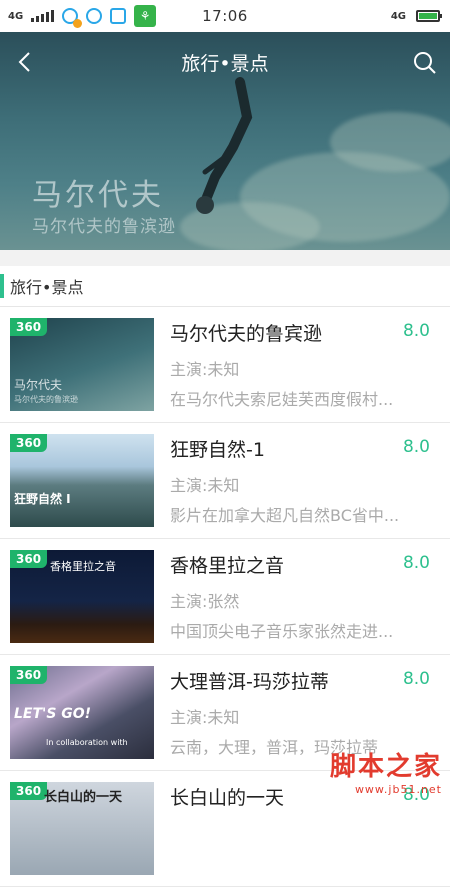  I want to click on section-accent-bar, so click(2, 286).